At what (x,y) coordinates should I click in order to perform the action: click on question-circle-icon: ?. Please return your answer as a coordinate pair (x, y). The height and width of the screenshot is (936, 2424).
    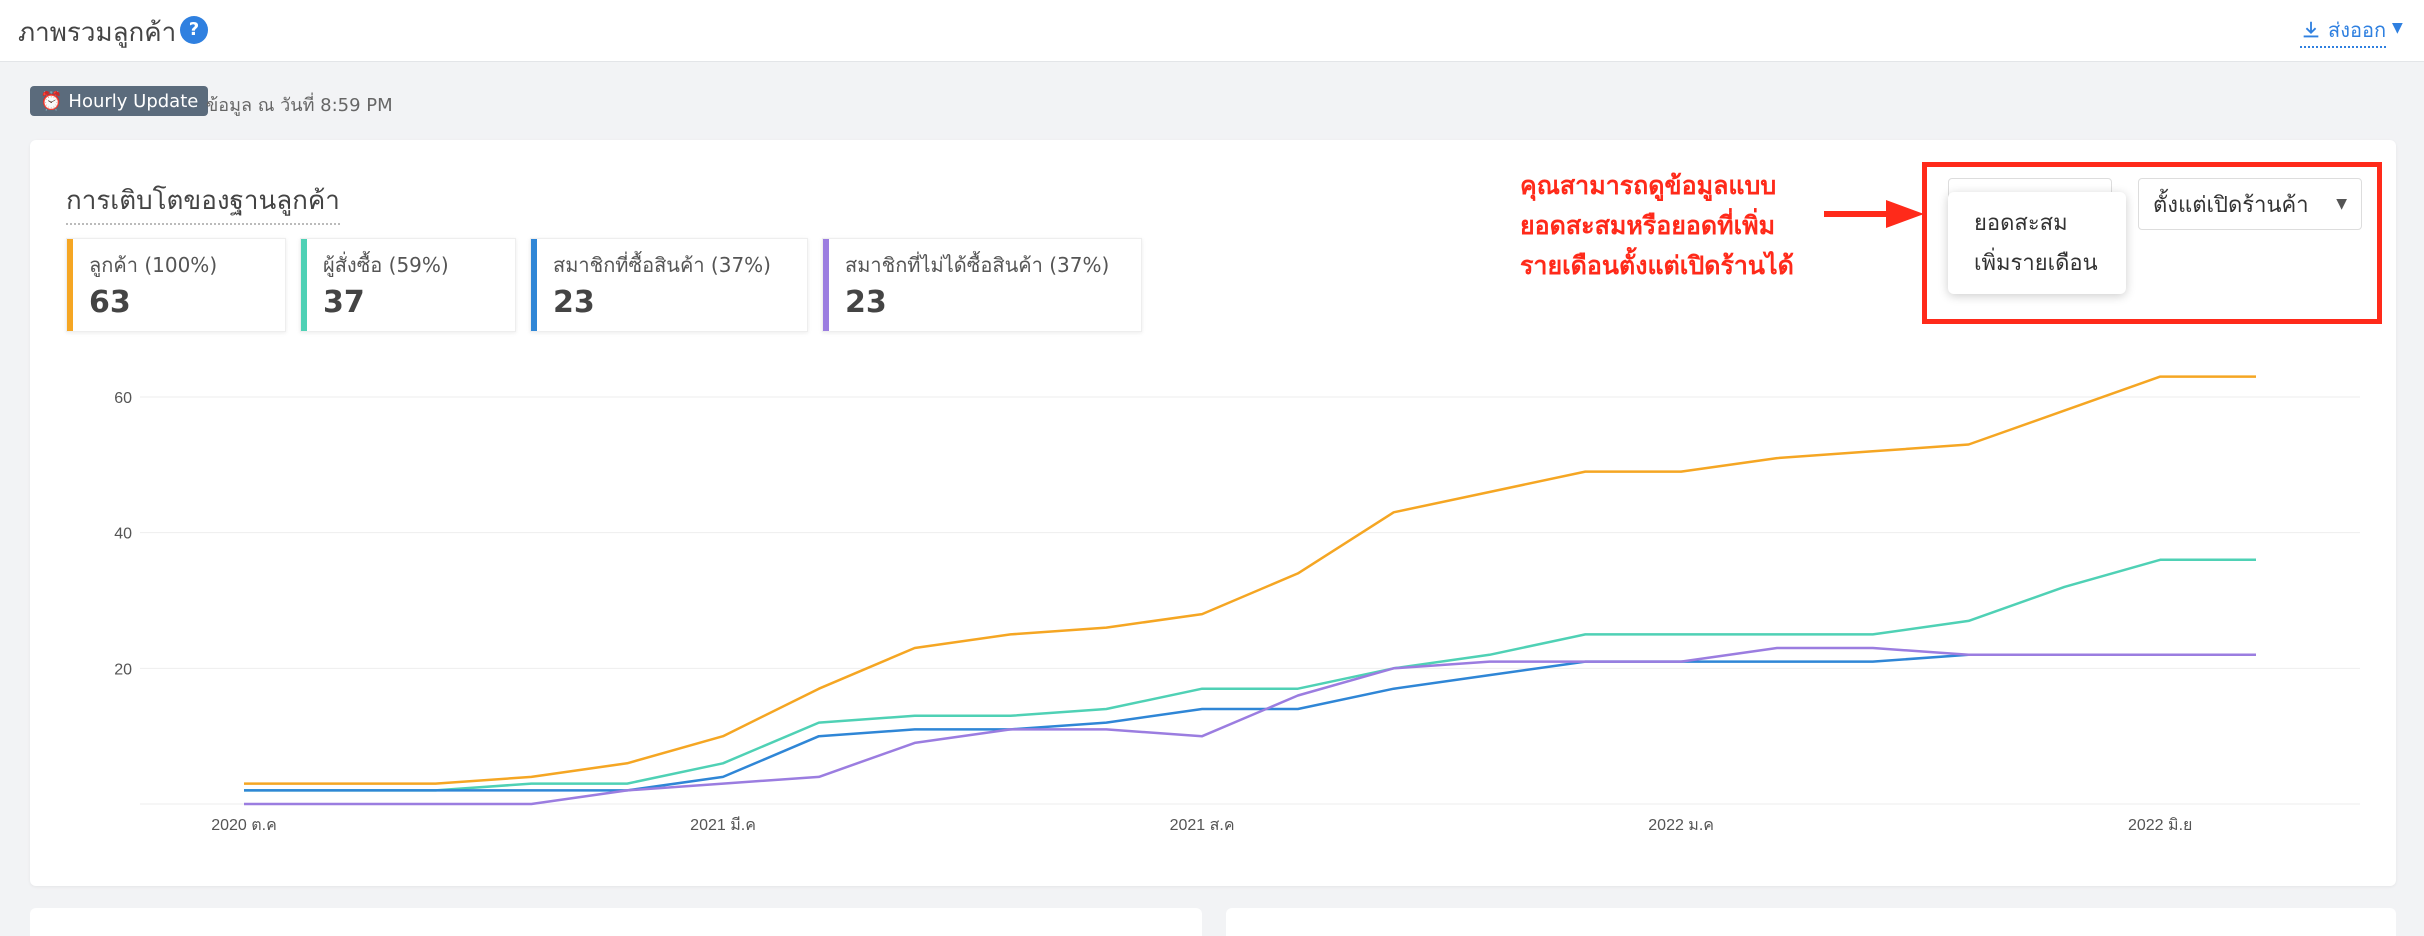
    Looking at the image, I should click on (194, 30).